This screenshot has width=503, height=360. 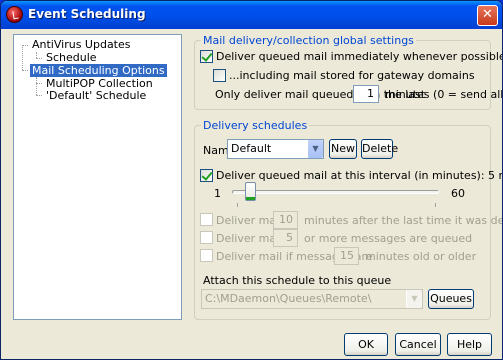 I want to click on slider-min-label: 1, so click(x=217, y=193).